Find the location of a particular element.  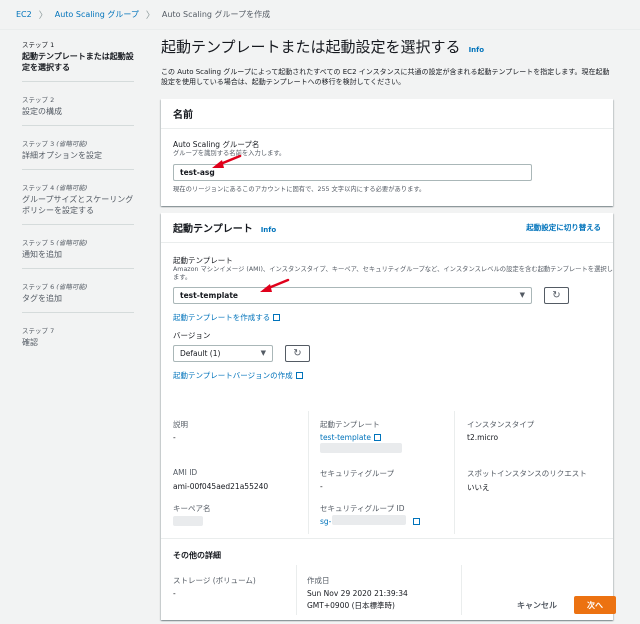

storage-value: - is located at coordinates (174, 593).